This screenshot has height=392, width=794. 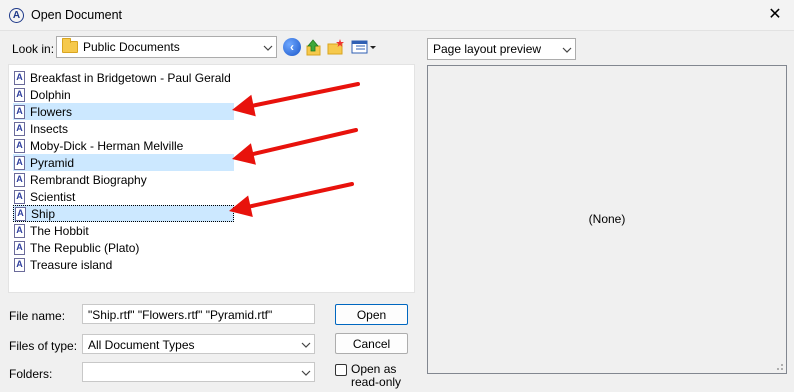 What do you see at coordinates (141, 345) in the screenshot?
I see `files-of-type-value: All Document Types` at bounding box center [141, 345].